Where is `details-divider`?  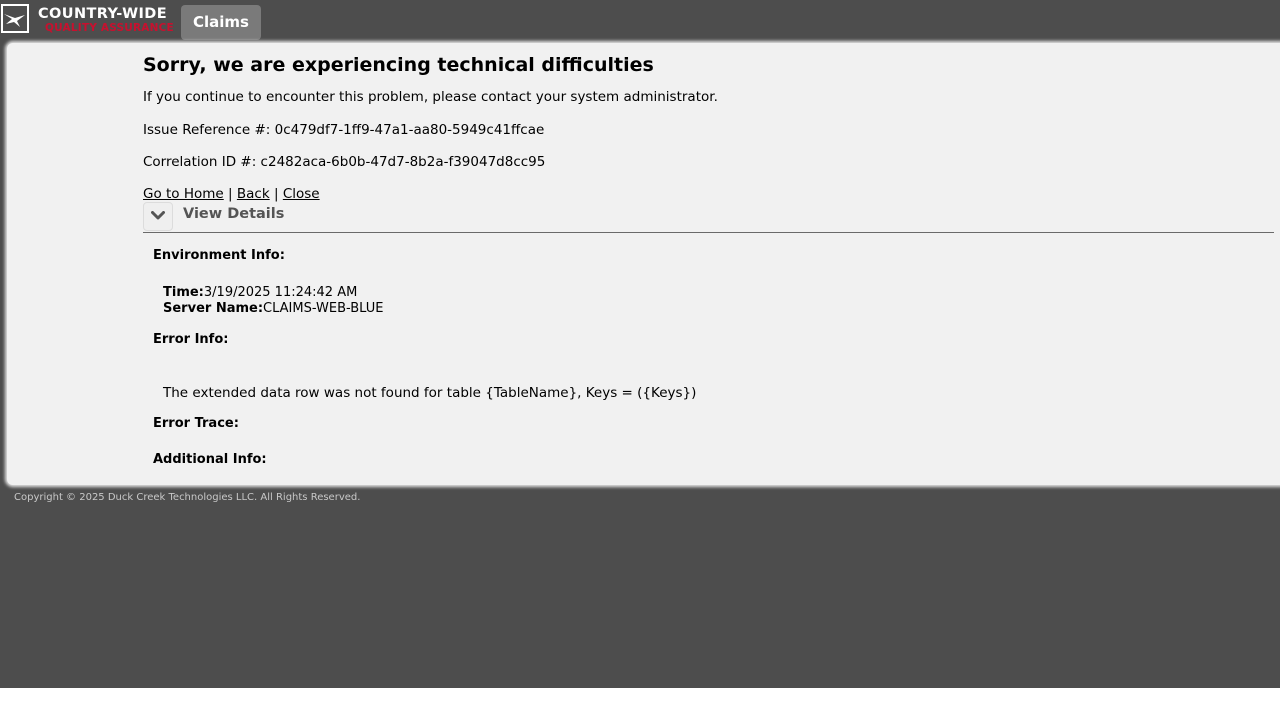
details-divider is located at coordinates (708, 232).